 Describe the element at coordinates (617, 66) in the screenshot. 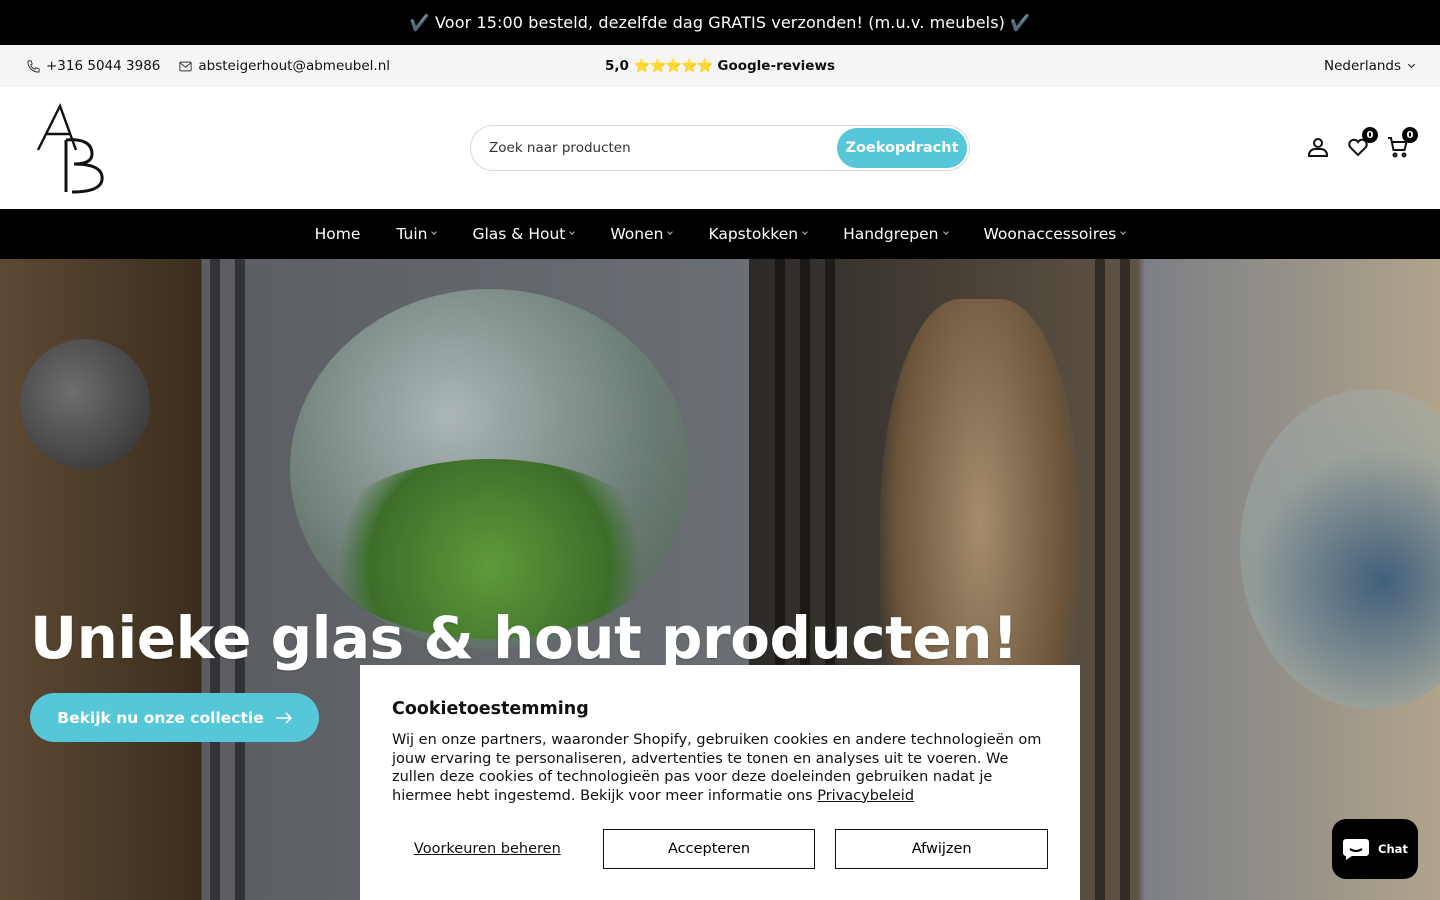

I see `rating-value: 5,0` at that location.